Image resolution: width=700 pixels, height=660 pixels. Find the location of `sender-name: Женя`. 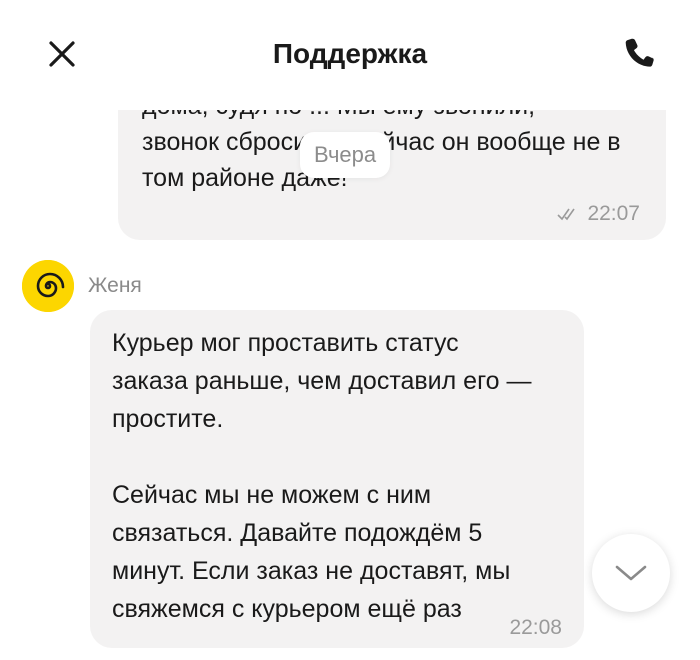

sender-name: Женя is located at coordinates (115, 285).